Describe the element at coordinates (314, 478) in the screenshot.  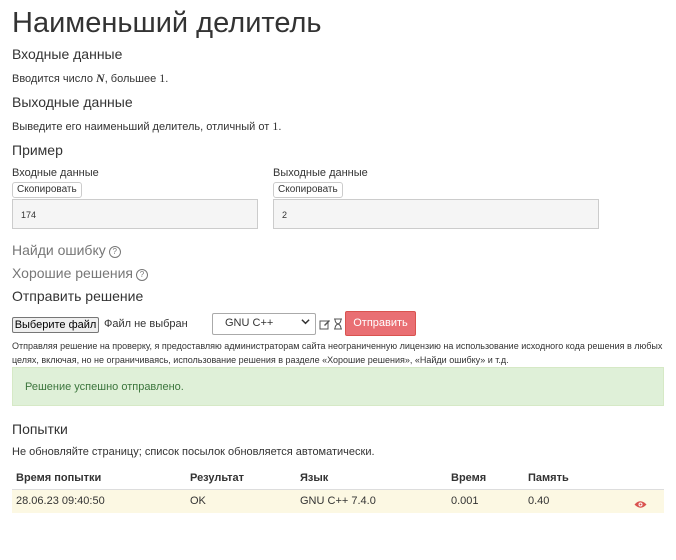
I see `column-header-language: Язык` at that location.